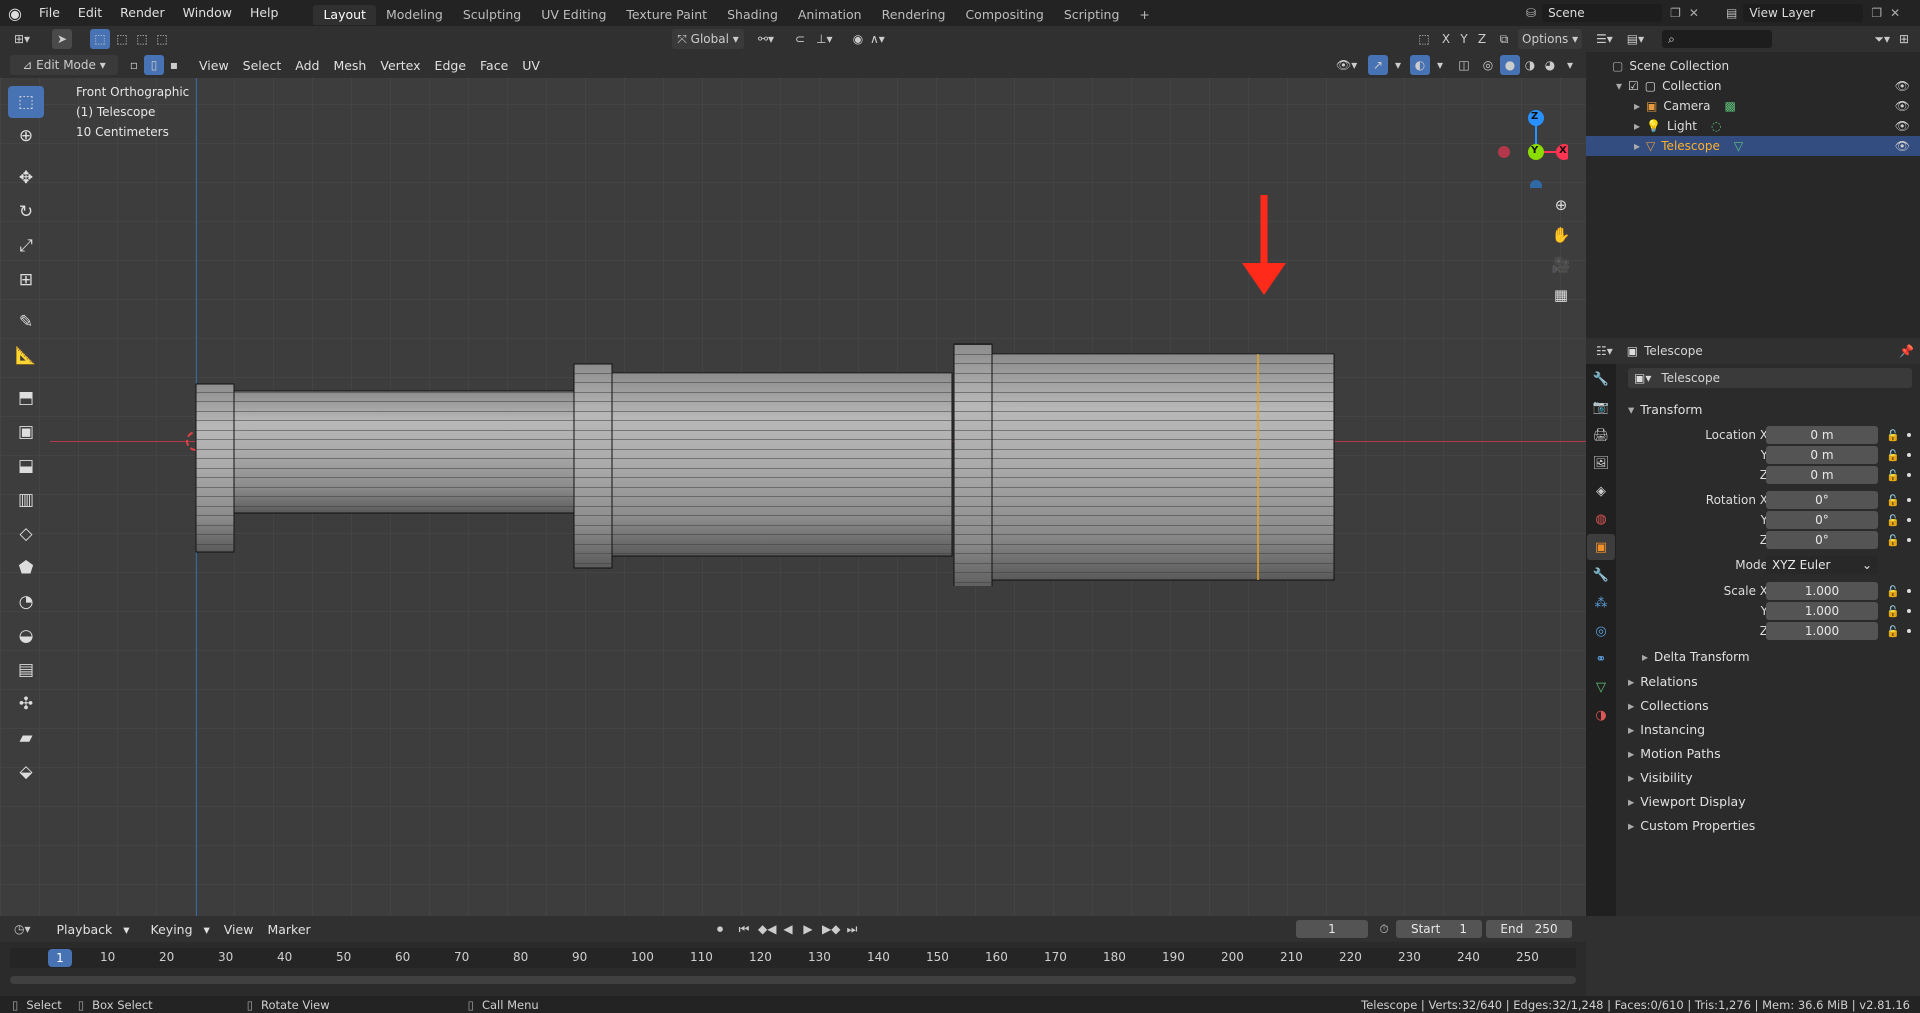  Describe the element at coordinates (1529, 929) in the screenshot. I see `end-frame-field: End 250` at that location.